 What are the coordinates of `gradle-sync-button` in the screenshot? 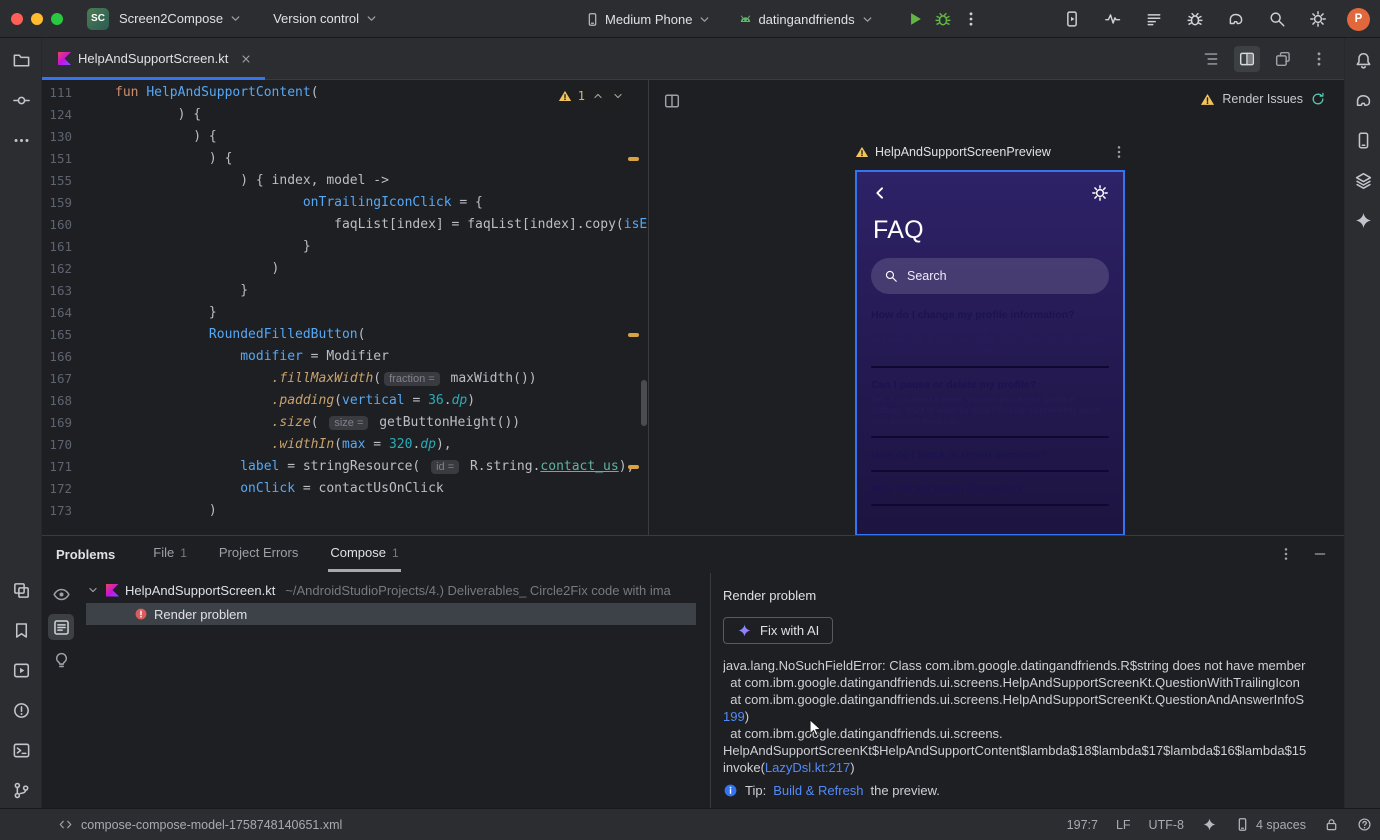 It's located at (1236, 19).